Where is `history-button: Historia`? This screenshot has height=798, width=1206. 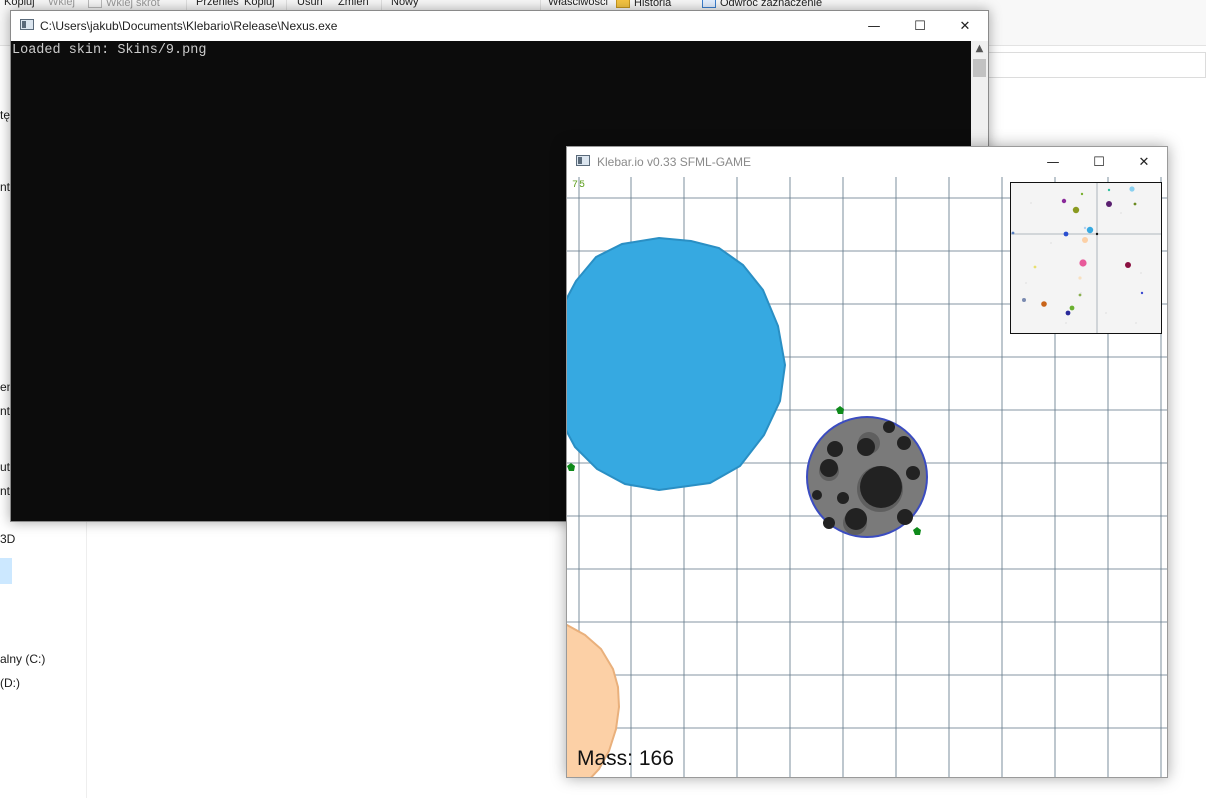 history-button: Historia is located at coordinates (643, 4).